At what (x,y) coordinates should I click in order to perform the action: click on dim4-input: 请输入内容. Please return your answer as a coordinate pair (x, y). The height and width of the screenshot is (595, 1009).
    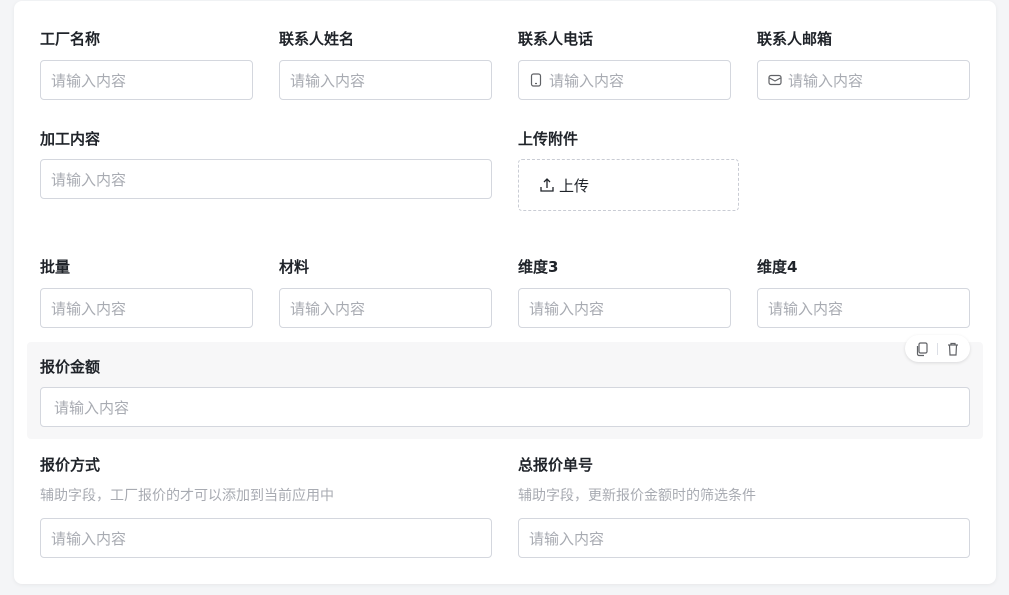
    Looking at the image, I should click on (863, 308).